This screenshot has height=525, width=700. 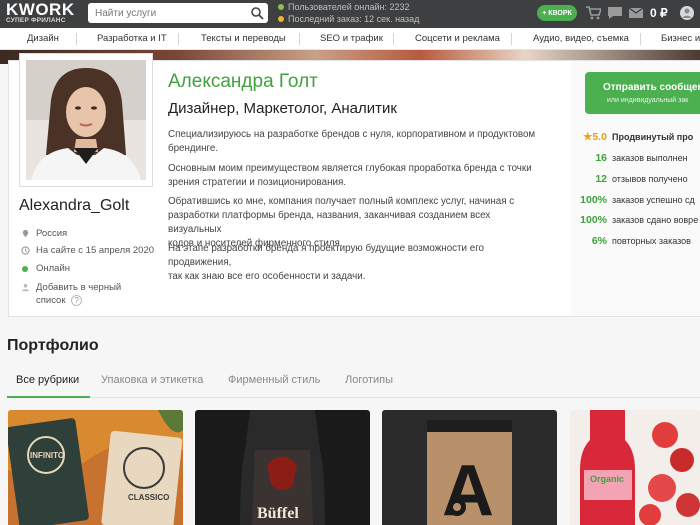 What do you see at coordinates (77, 300) in the screenshot?
I see `help-icon: ?` at bounding box center [77, 300].